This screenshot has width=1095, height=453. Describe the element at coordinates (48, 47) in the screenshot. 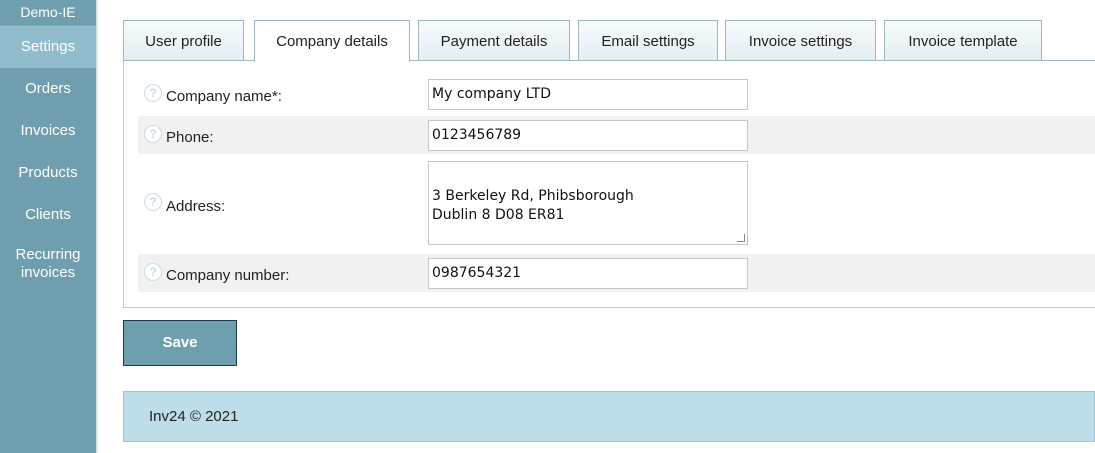

I see `nav-settings: Settings` at that location.